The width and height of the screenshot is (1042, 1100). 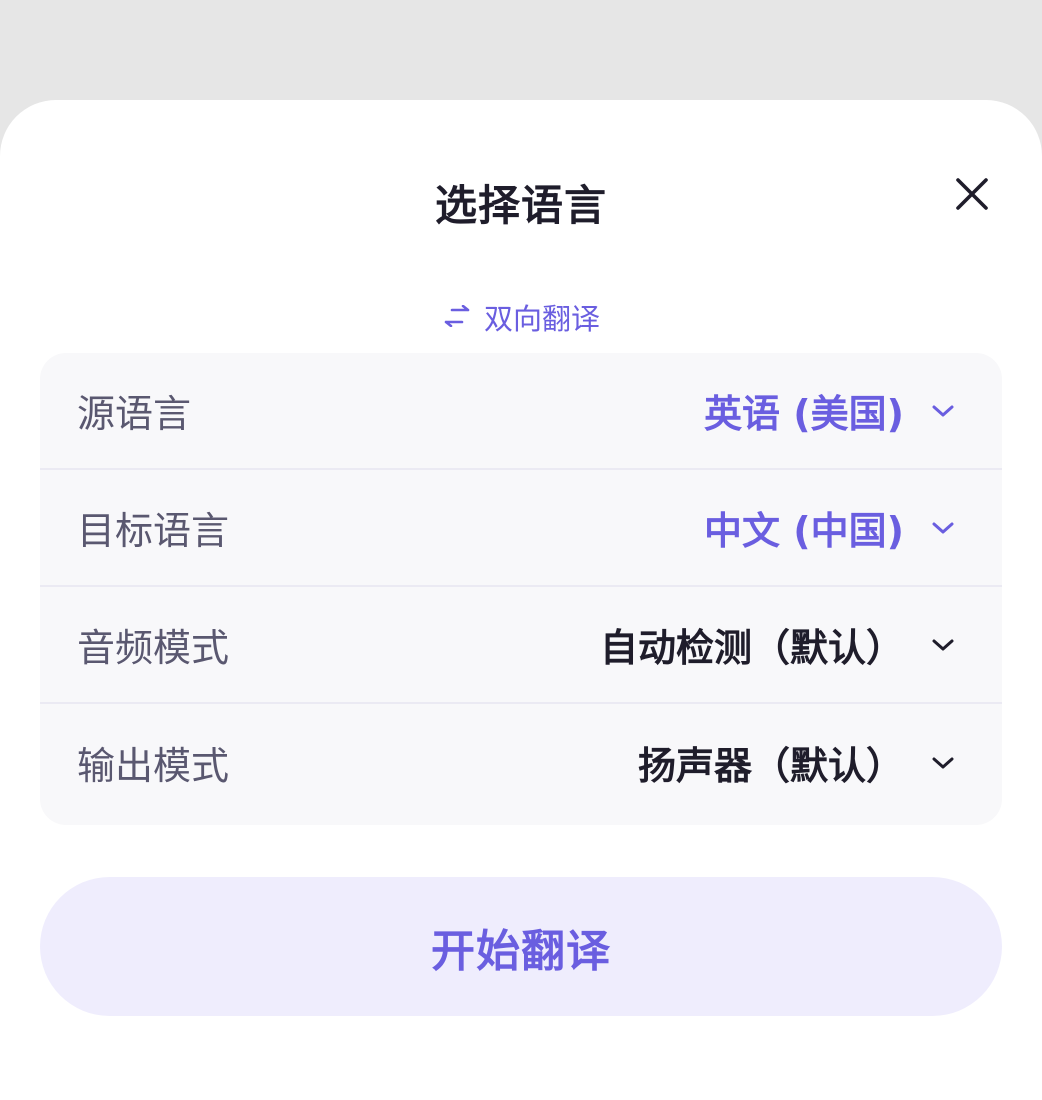 I want to click on source-language-value: 英语 (美国), so click(x=804, y=414).